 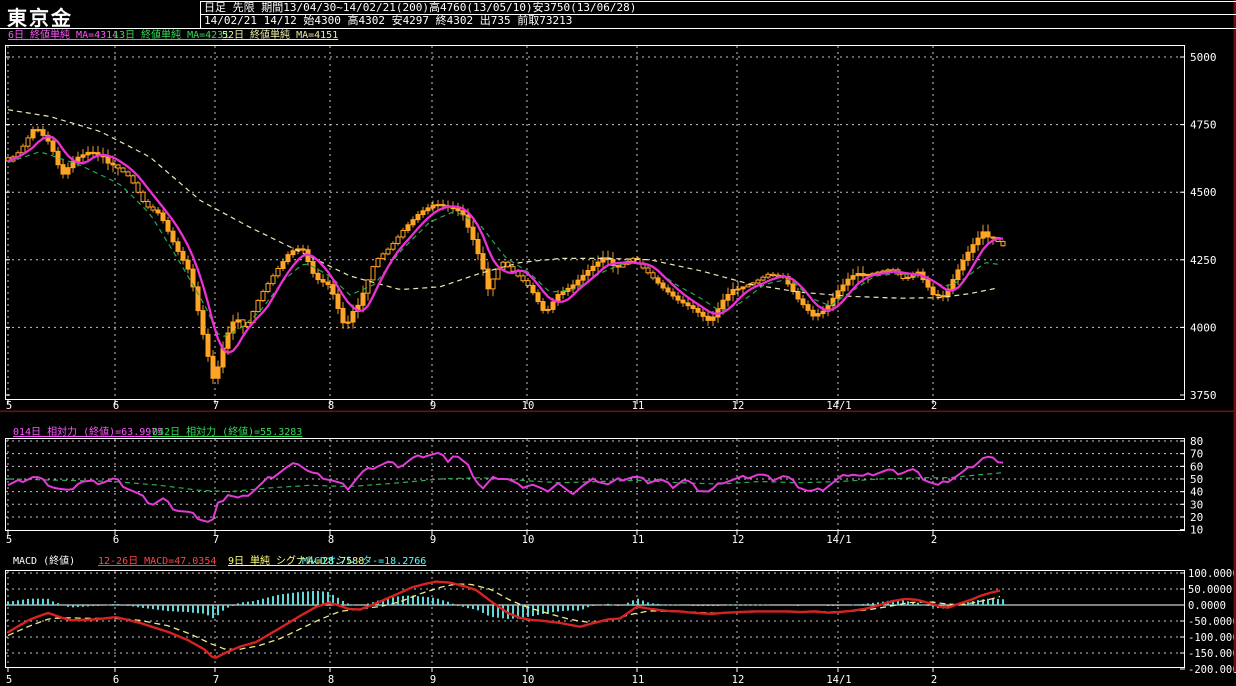 I want to click on osc-value-legend: MACDオシレ-タ-=18.2766, so click(x=364, y=561).